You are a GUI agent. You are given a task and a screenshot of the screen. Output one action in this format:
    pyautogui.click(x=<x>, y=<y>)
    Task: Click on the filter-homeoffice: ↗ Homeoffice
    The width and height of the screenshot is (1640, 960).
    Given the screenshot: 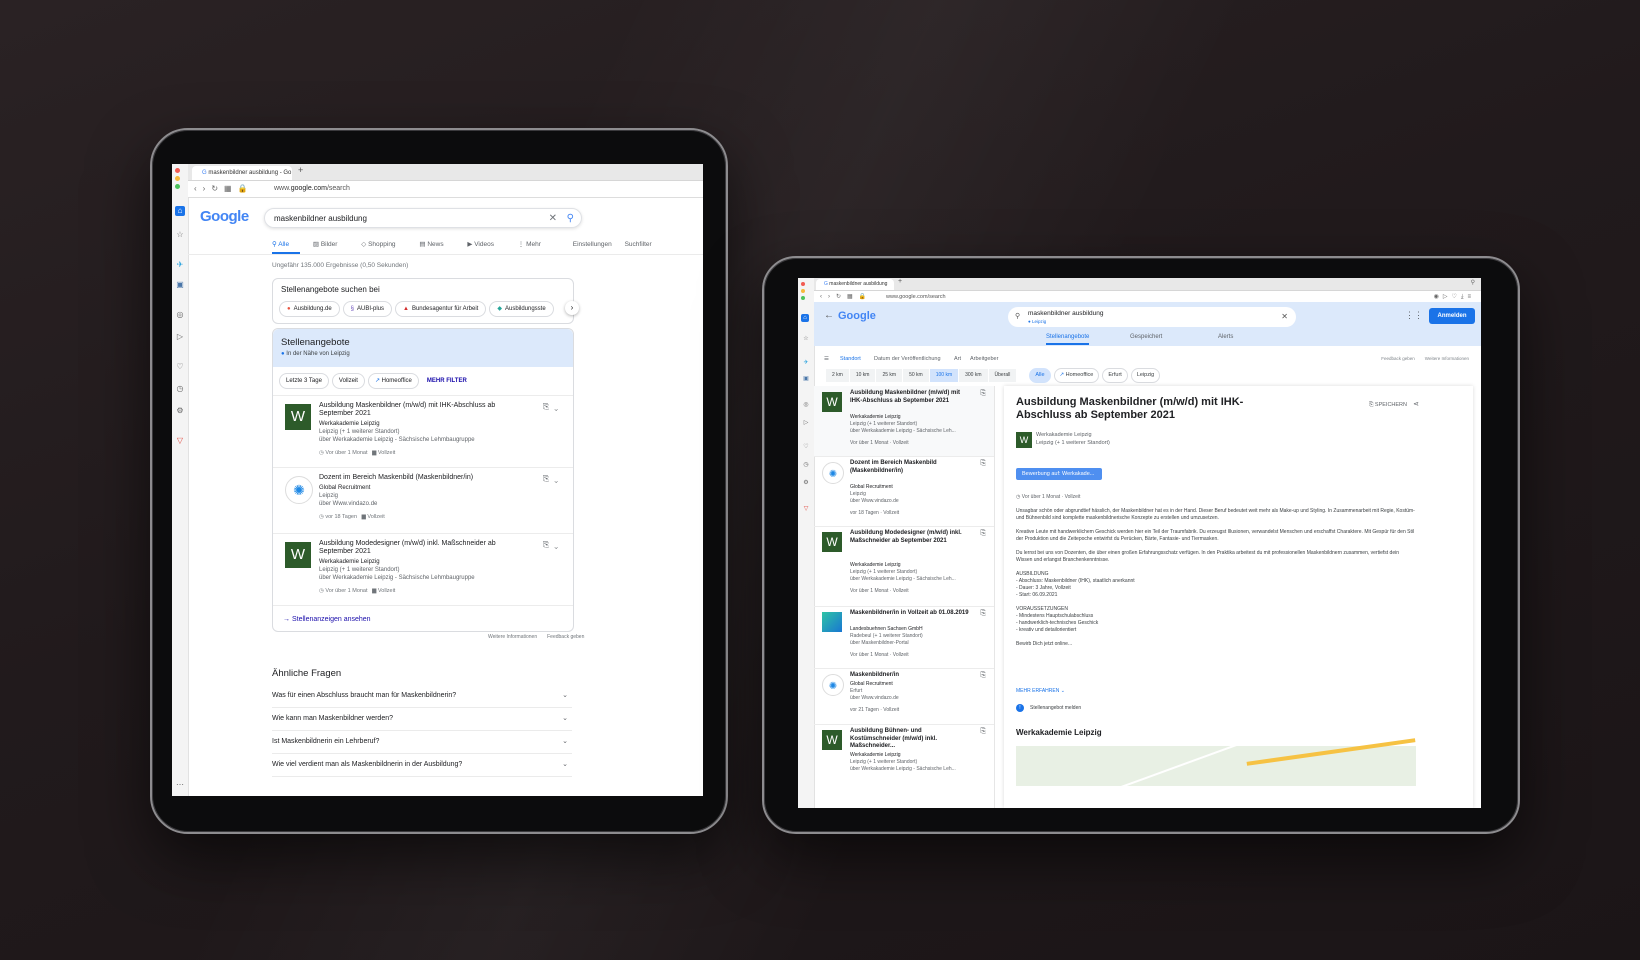 What is the action you would take?
    pyautogui.click(x=393, y=381)
    